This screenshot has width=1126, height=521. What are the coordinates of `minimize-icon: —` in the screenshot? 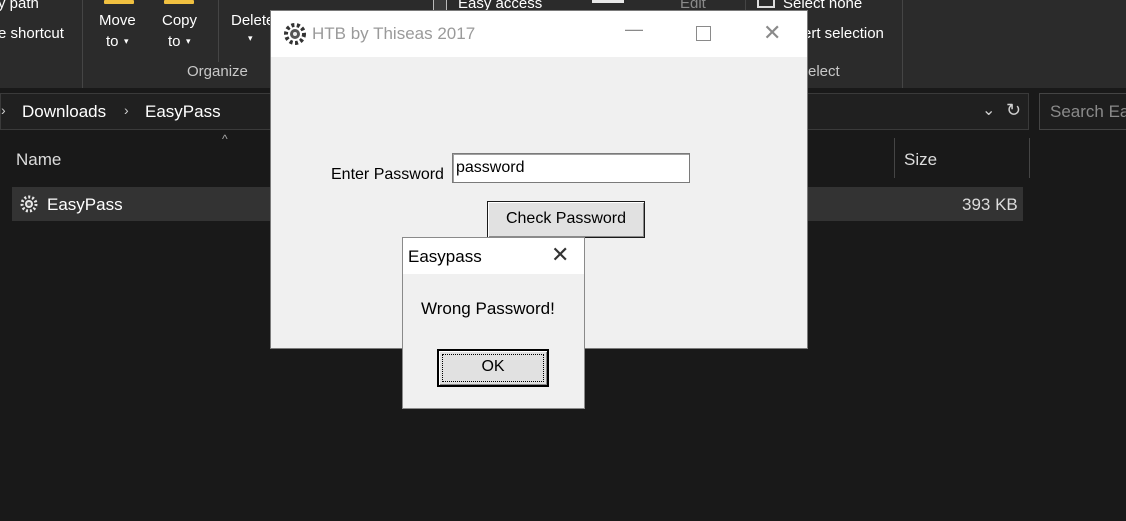 It's located at (634, 29).